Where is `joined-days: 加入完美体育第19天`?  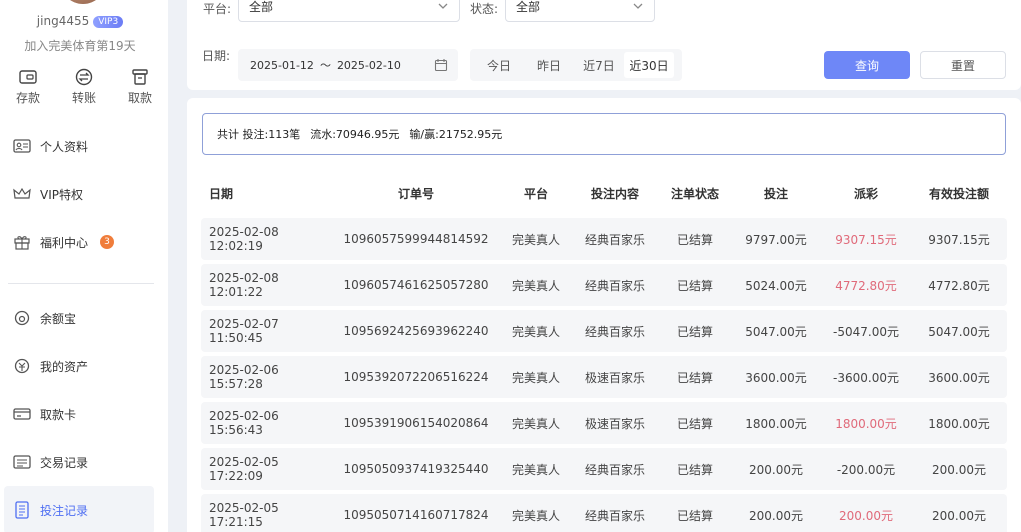 joined-days: 加入完美体育第19天 is located at coordinates (80, 46).